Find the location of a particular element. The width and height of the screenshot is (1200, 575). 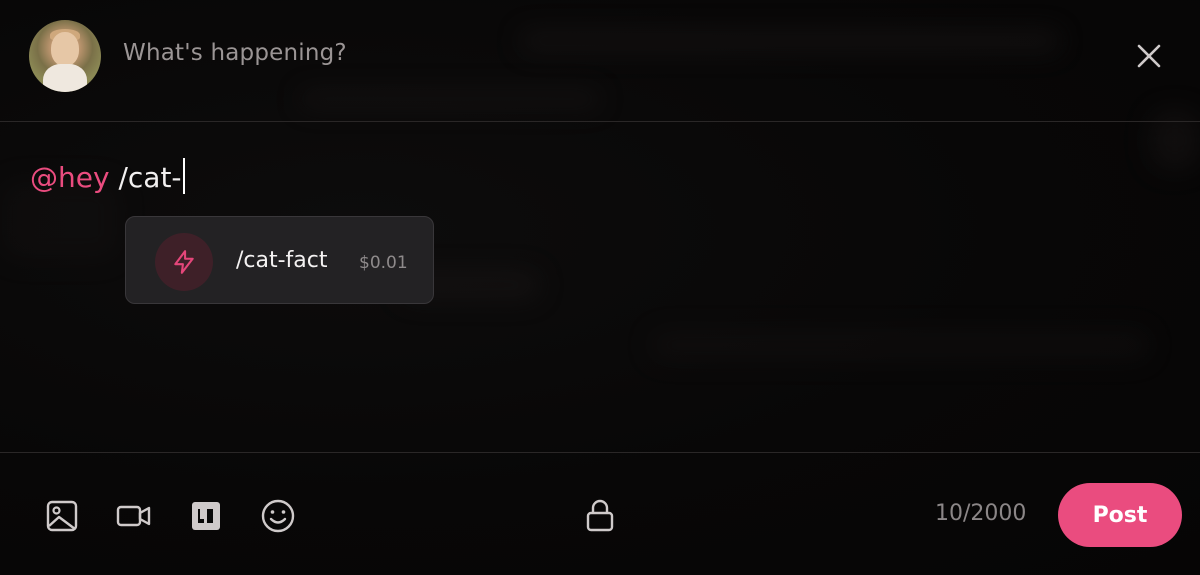

command-suggestion: /cat-fact $0.01 is located at coordinates (279, 260).